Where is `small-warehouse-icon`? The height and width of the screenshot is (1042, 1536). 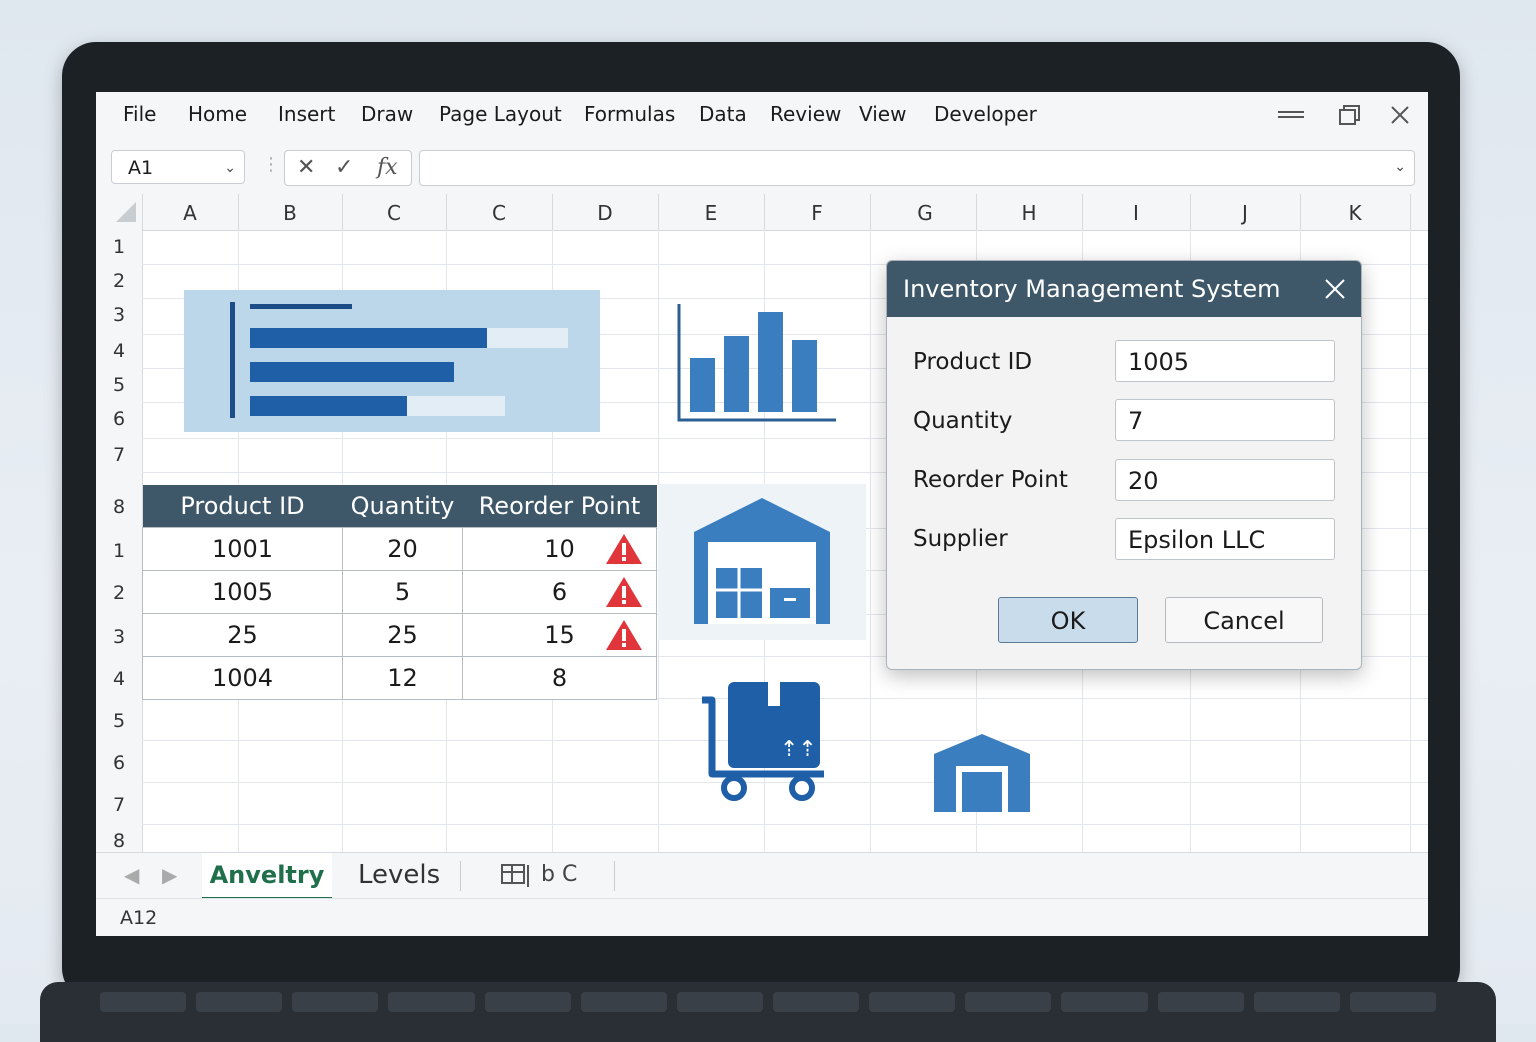
small-warehouse-icon is located at coordinates (982, 773).